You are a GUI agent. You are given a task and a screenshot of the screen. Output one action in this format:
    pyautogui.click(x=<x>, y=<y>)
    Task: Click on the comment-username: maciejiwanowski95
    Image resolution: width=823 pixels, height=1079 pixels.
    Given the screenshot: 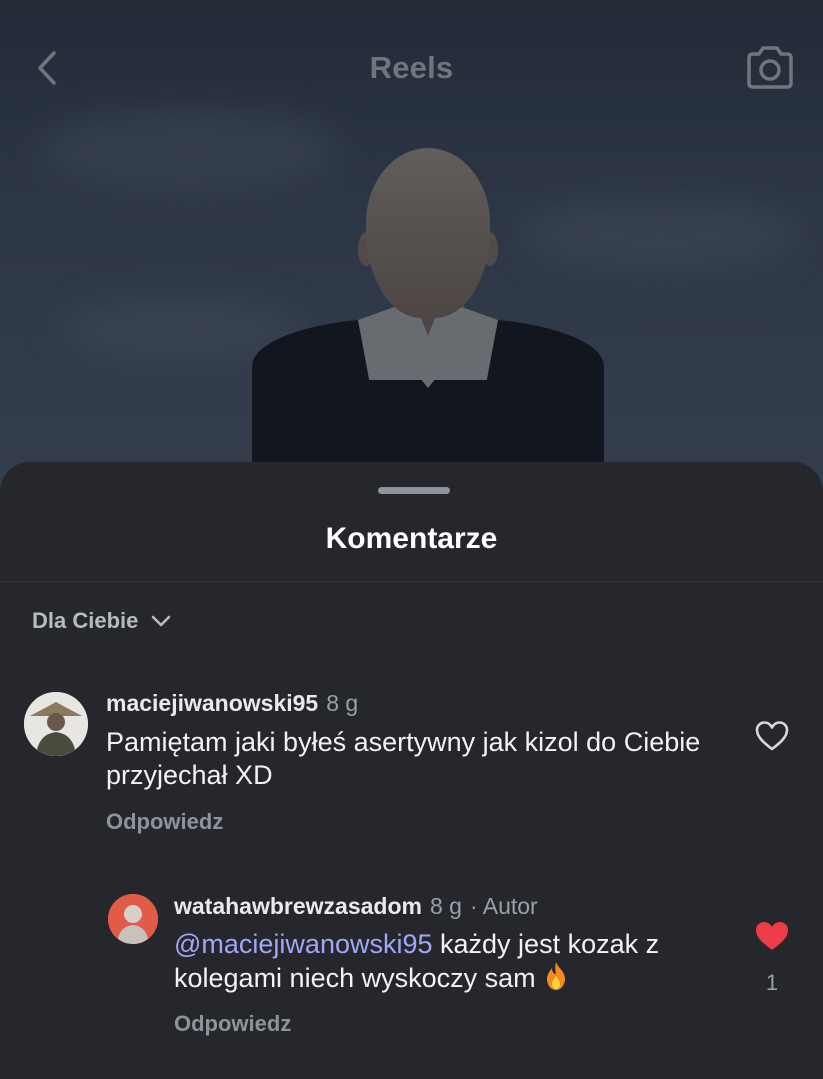 What is the action you would take?
    pyautogui.click(x=212, y=703)
    